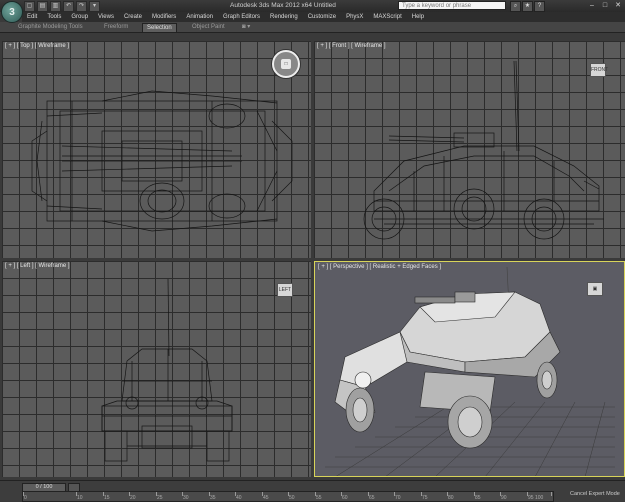  I want to click on tick-label: 40, so click(239, 498).